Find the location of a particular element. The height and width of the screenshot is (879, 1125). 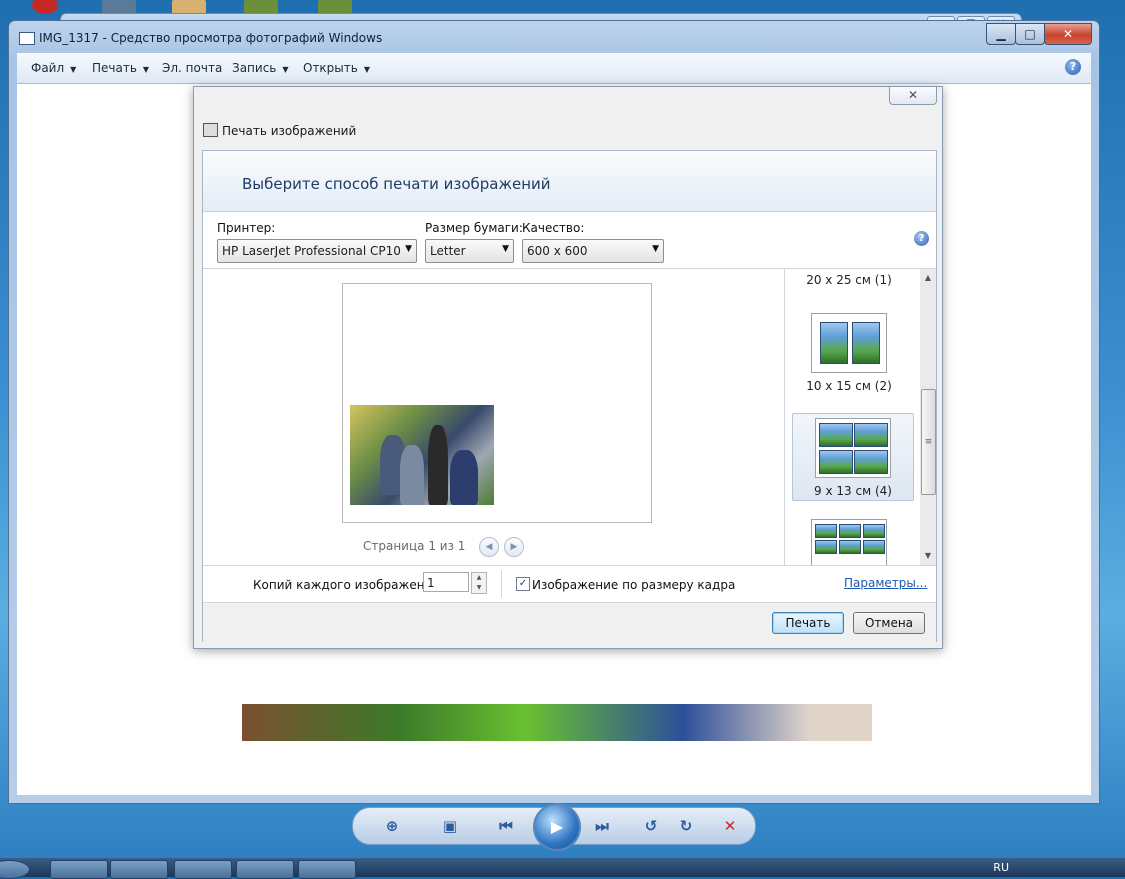

dialog-heading: Выберите способ печати изображений is located at coordinates (396, 184).